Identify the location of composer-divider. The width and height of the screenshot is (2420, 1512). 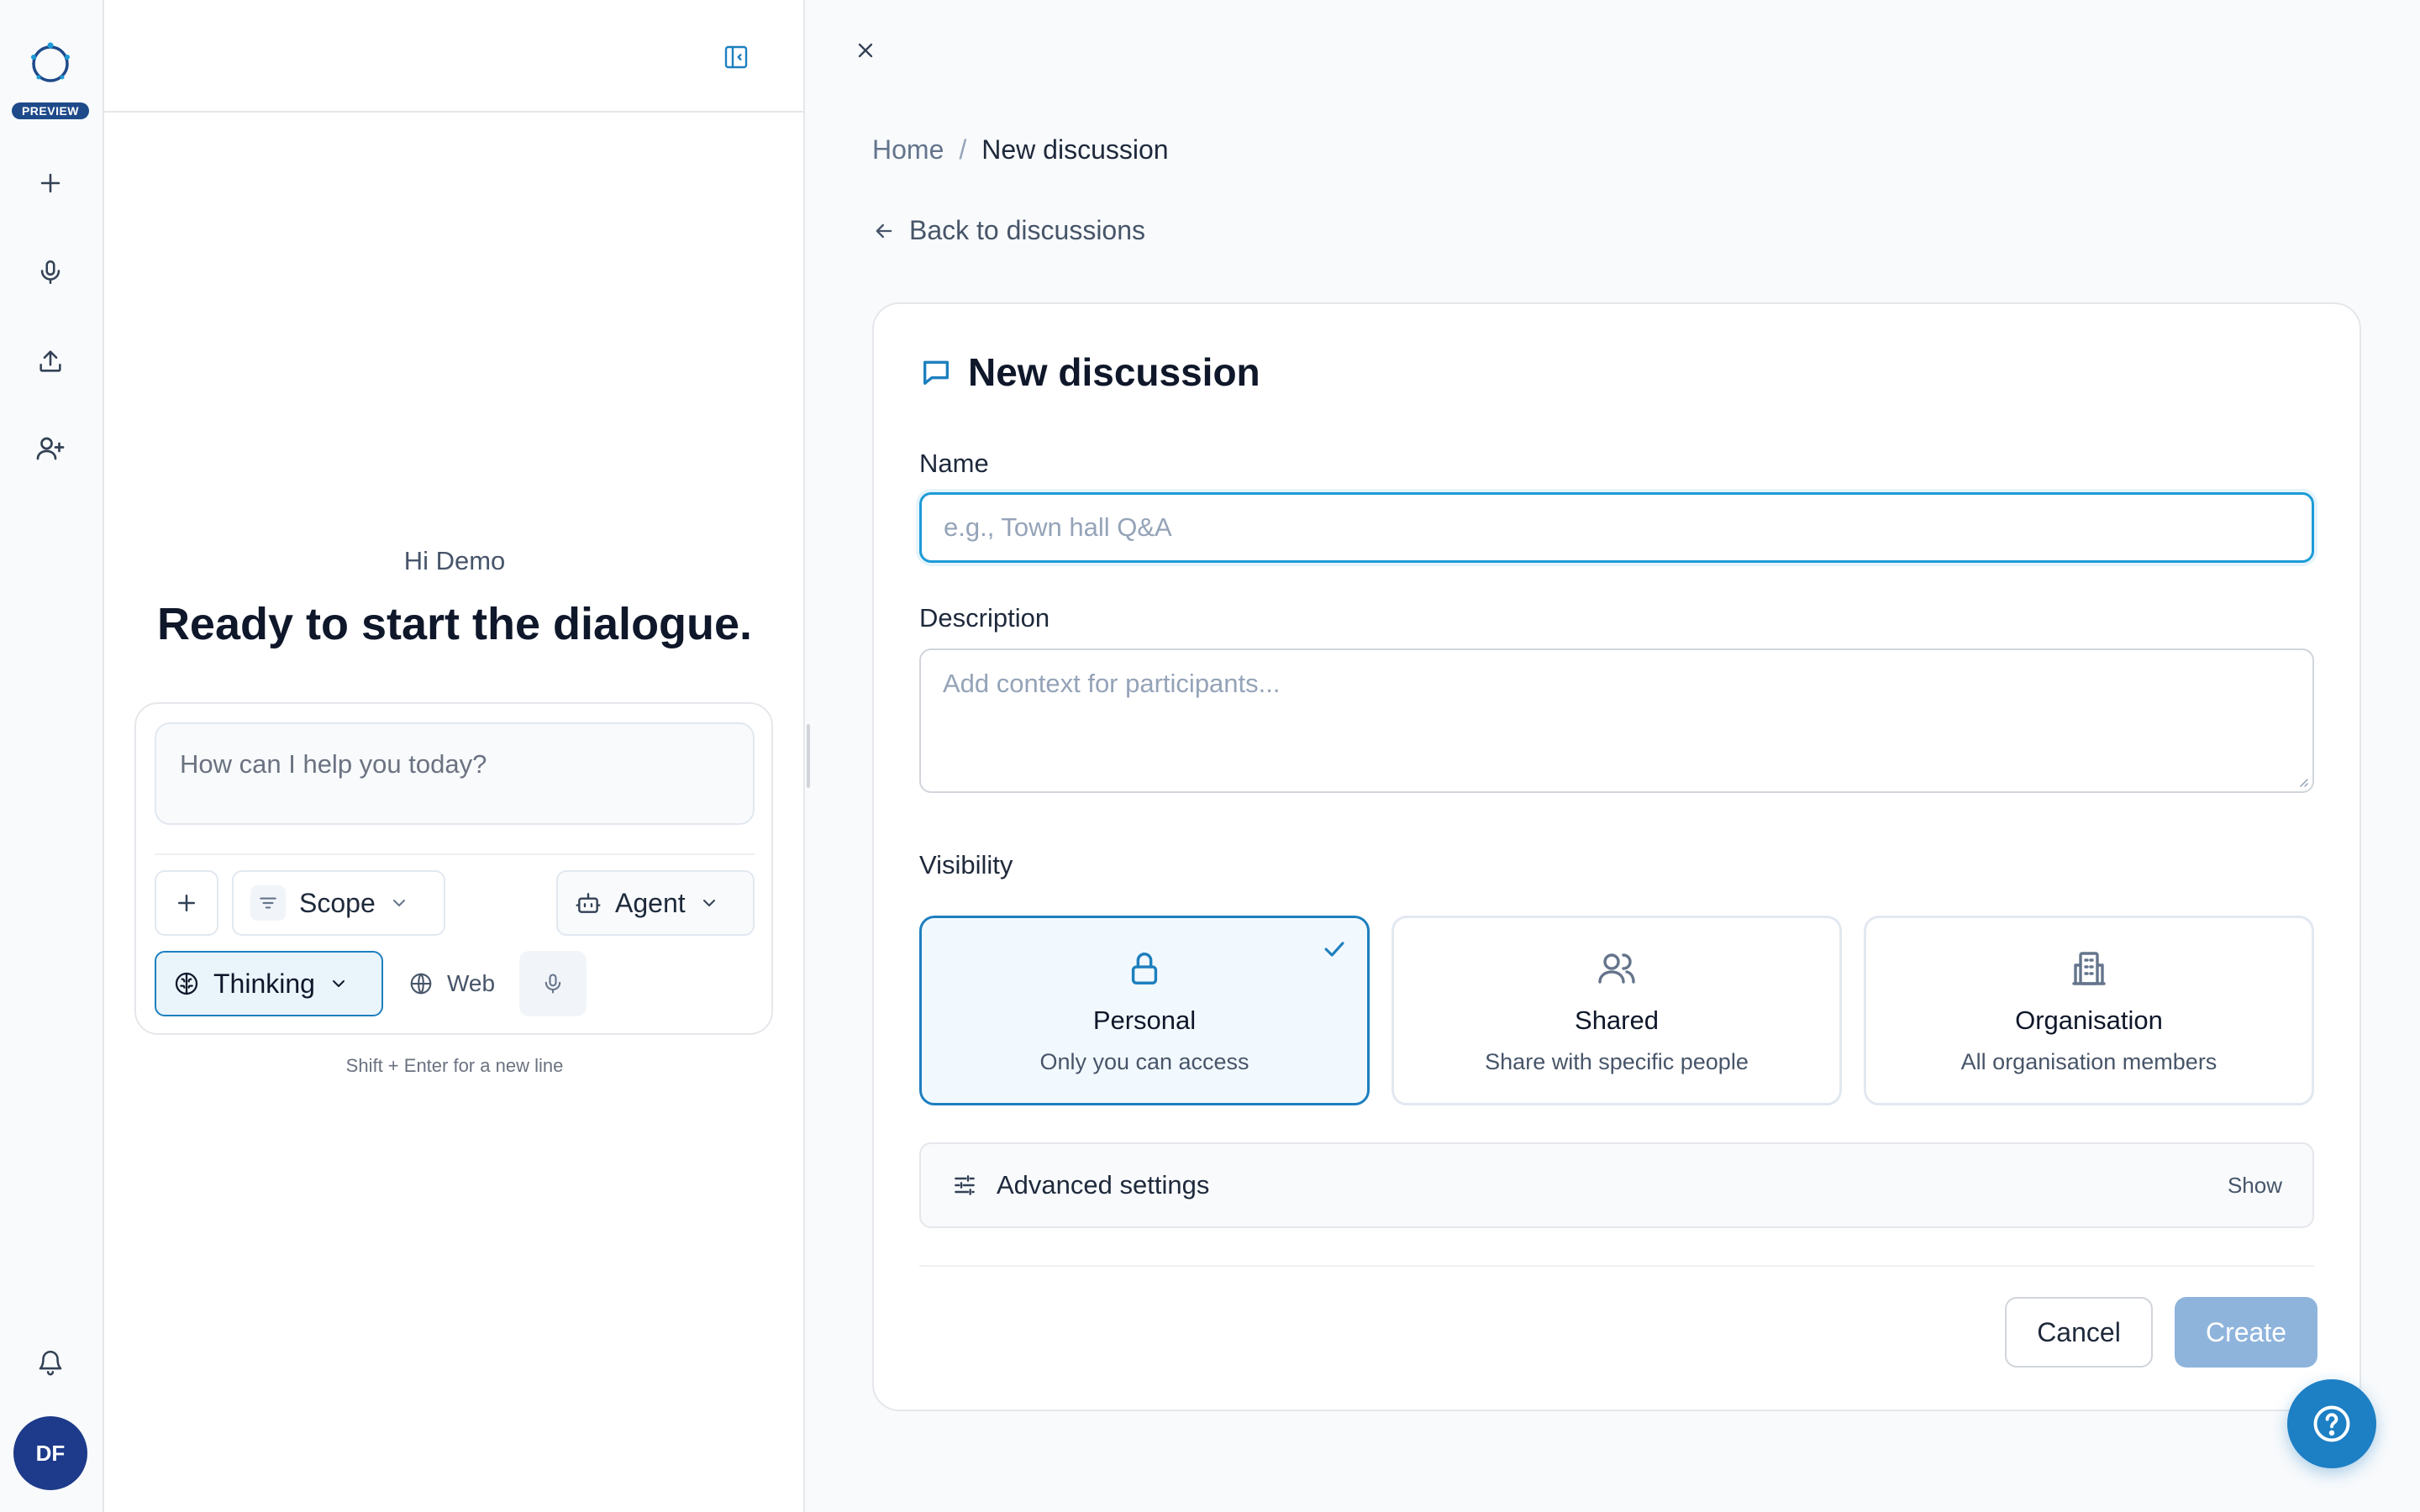
(455, 854).